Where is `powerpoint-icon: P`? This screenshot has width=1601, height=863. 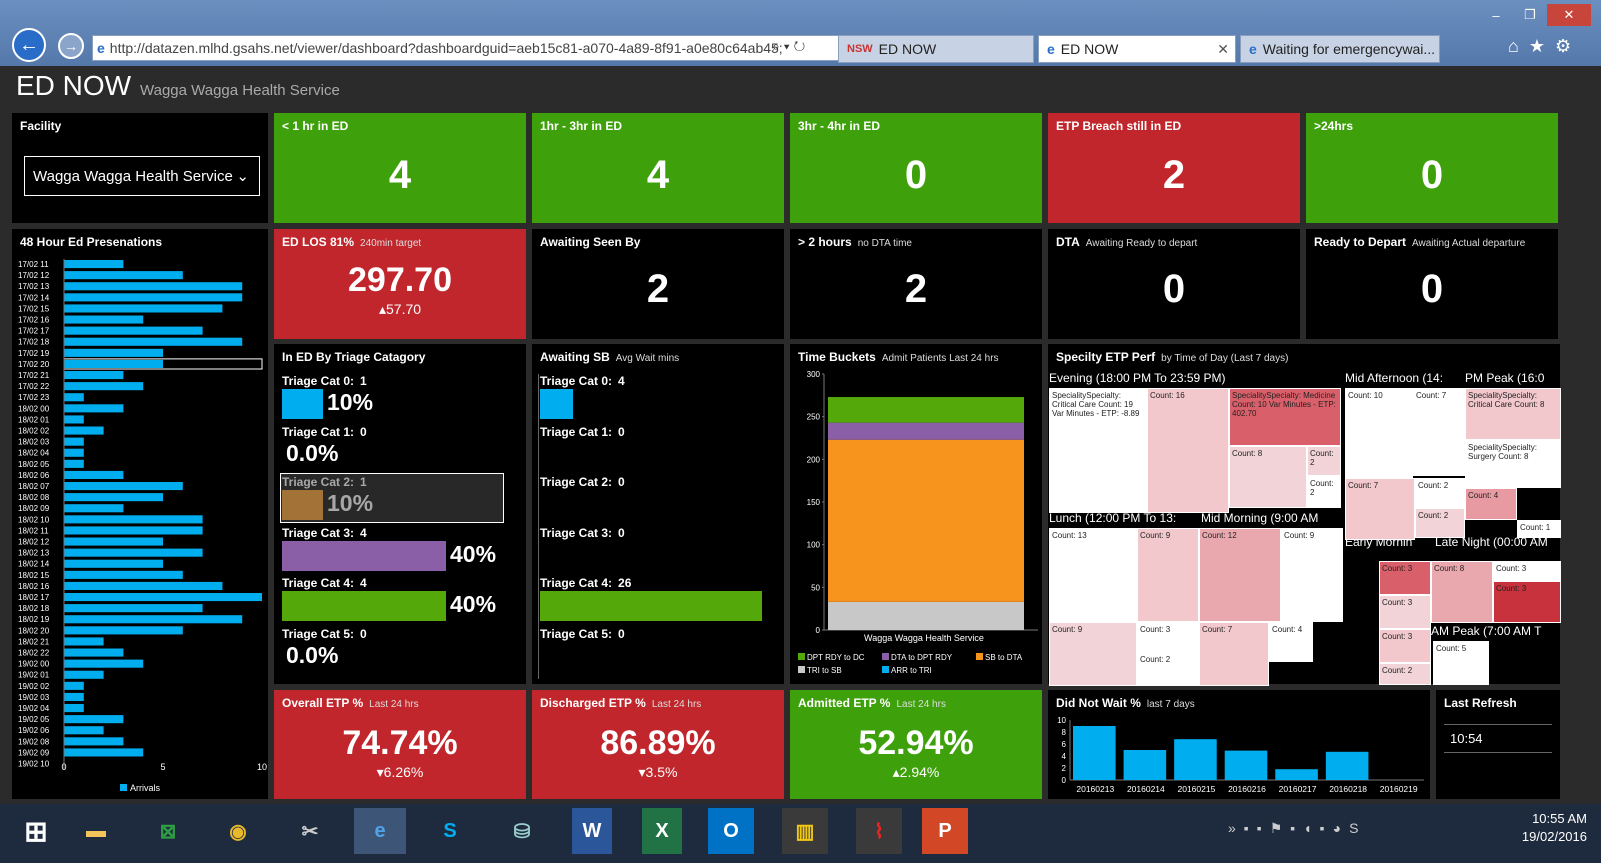 powerpoint-icon: P is located at coordinates (945, 831).